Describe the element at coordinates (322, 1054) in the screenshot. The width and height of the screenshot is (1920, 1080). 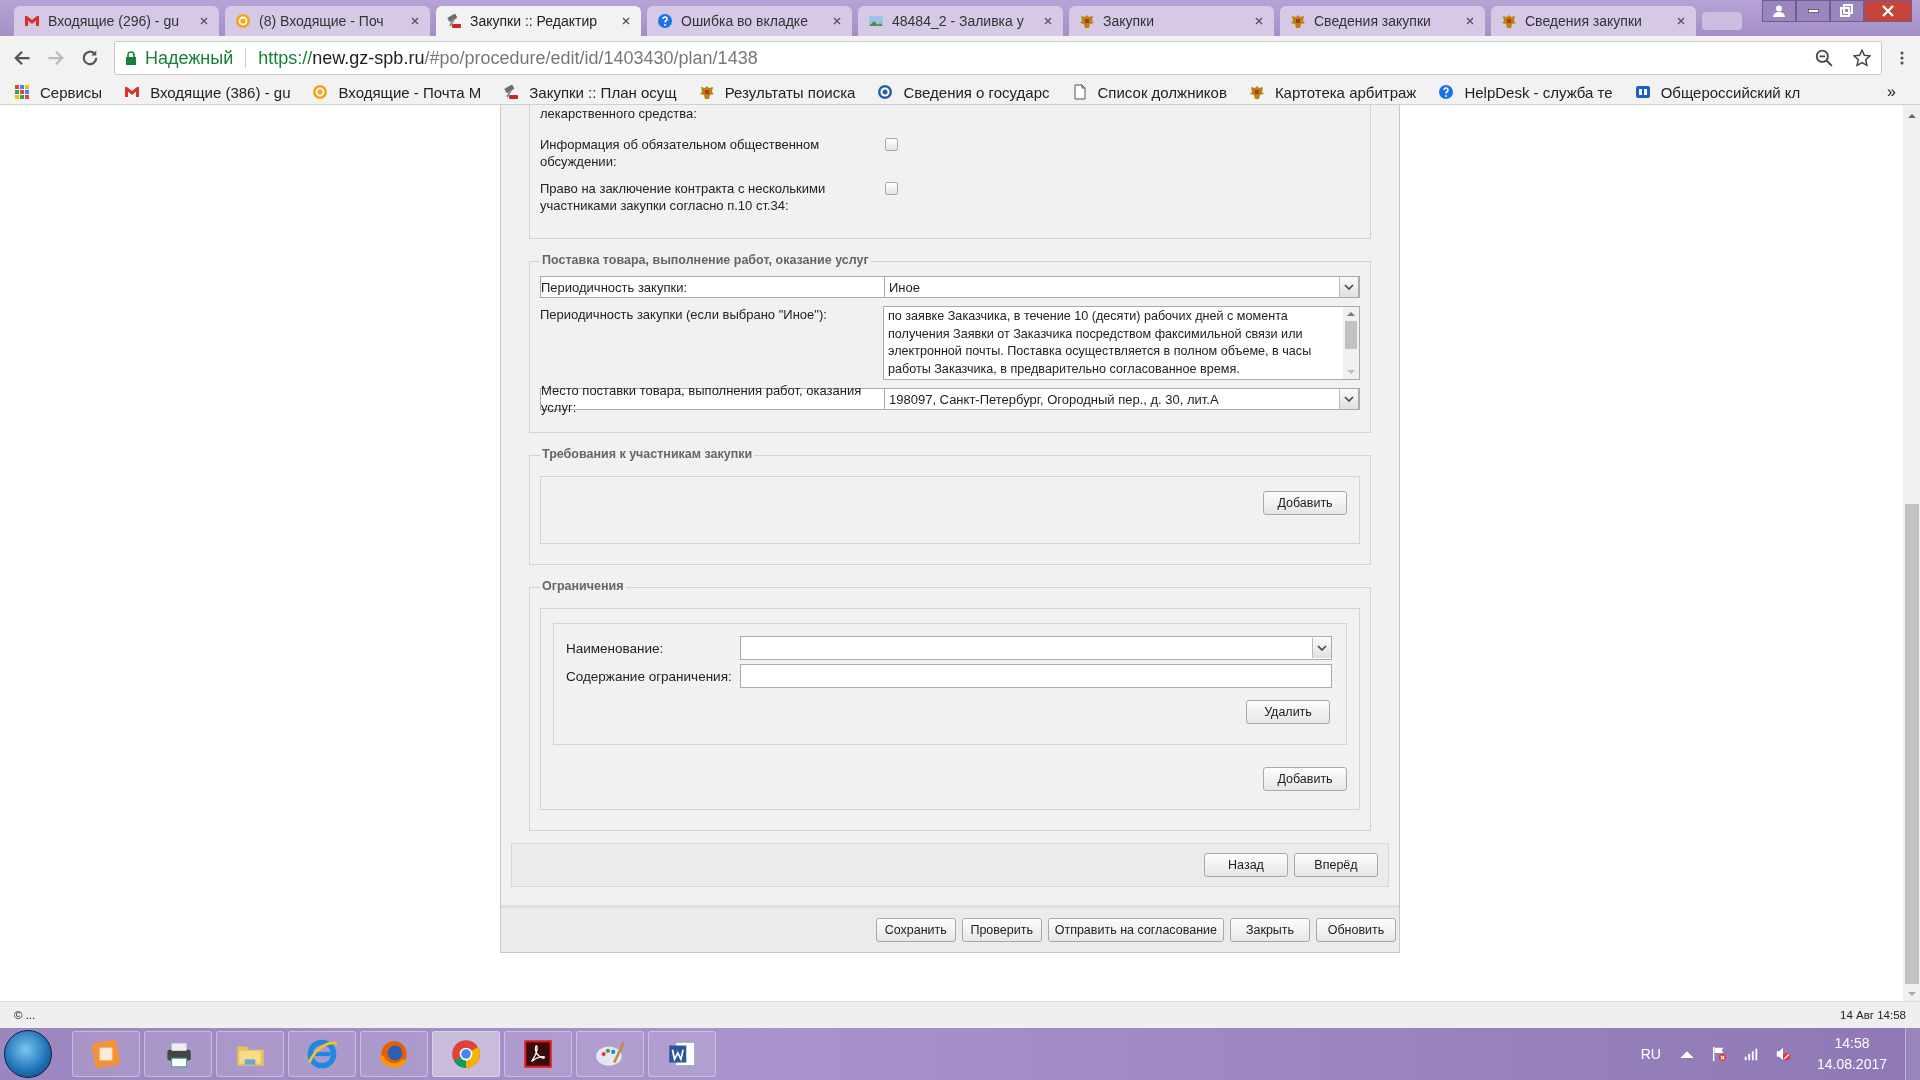
I see `globe-icon` at that location.